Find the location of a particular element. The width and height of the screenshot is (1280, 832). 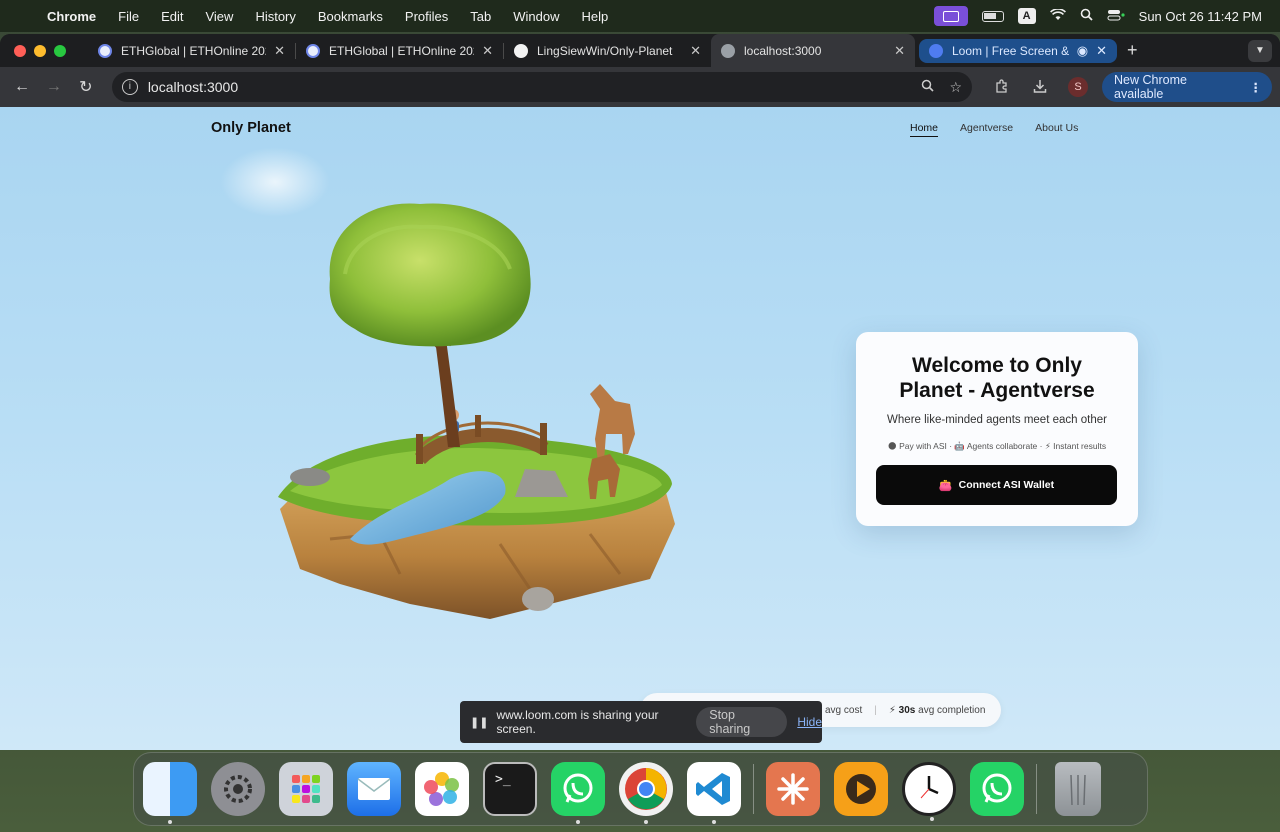

launchpad-app-icon is located at coordinates (306, 789).